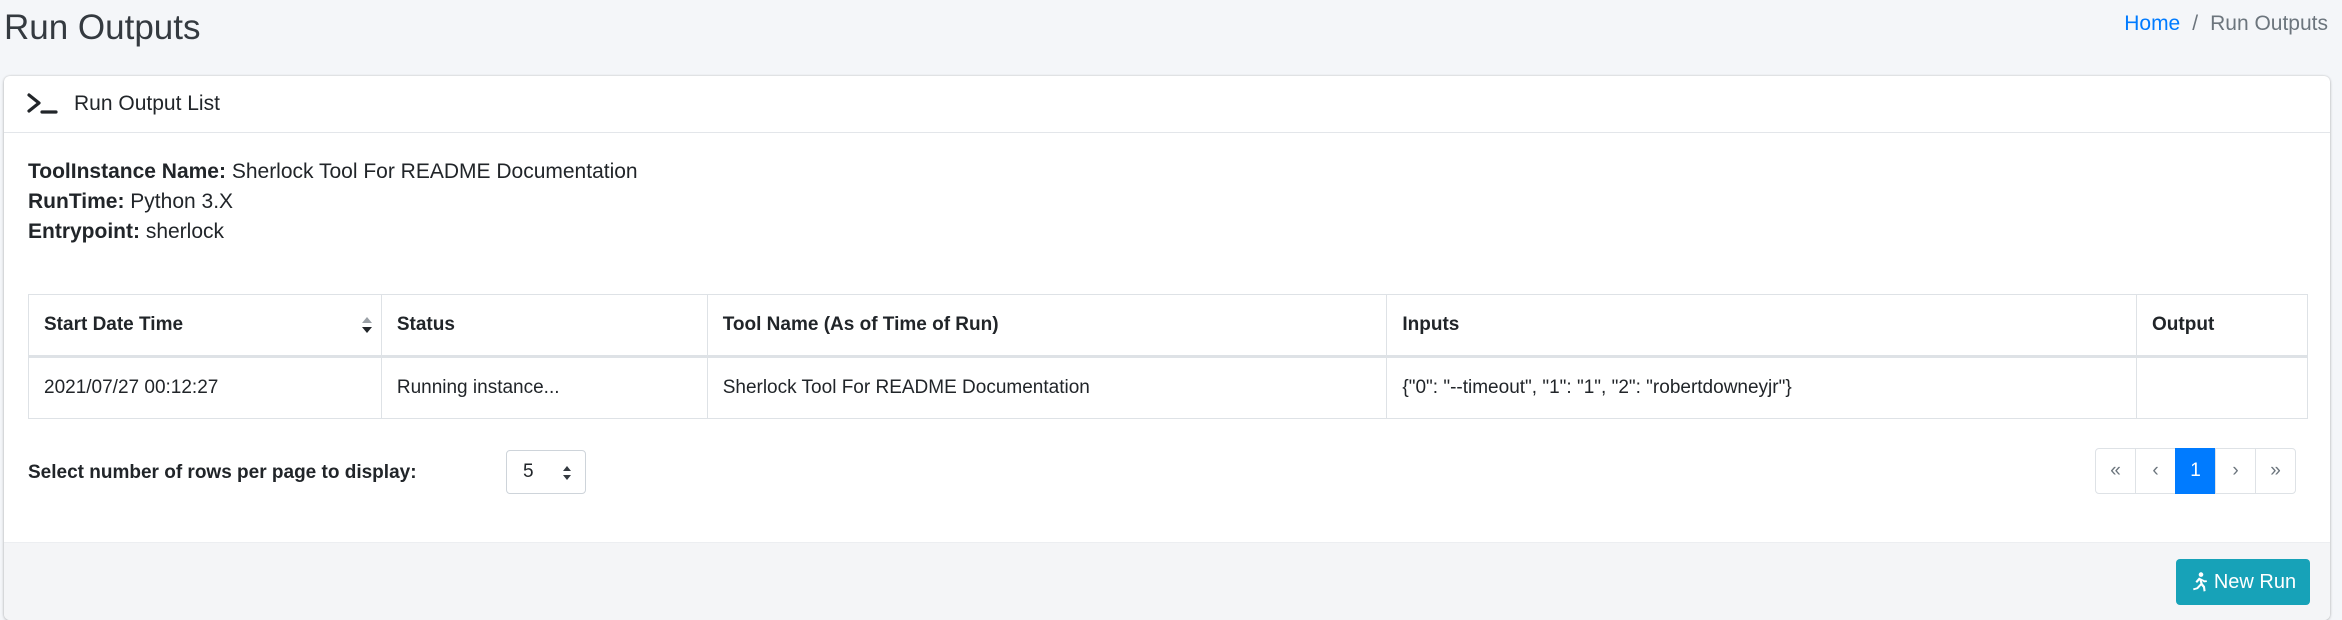 This screenshot has width=2342, height=620. What do you see at coordinates (1047, 326) in the screenshot?
I see `column-header-tool-name: Tool Name (As of Time of Run)` at bounding box center [1047, 326].